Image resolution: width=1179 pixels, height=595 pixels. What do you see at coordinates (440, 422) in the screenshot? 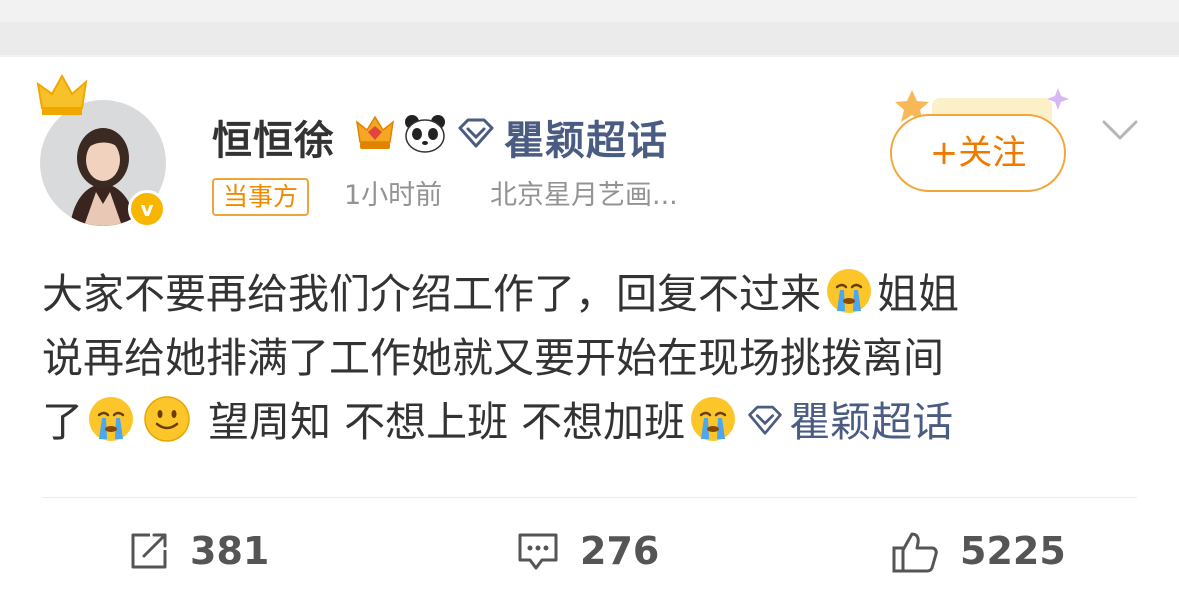
I see `post-text-line3: 望周知 不想上班 不想加班` at bounding box center [440, 422].